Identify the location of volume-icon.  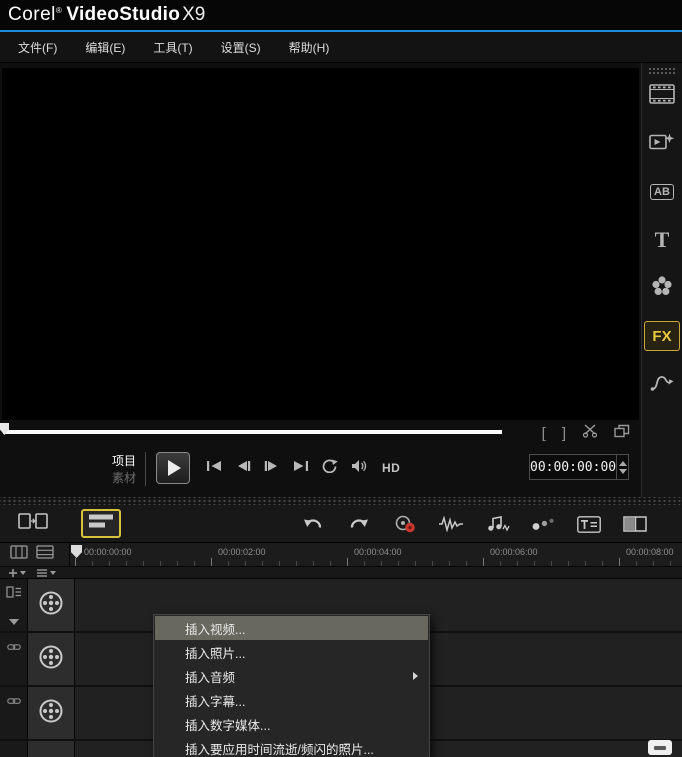
(360, 468).